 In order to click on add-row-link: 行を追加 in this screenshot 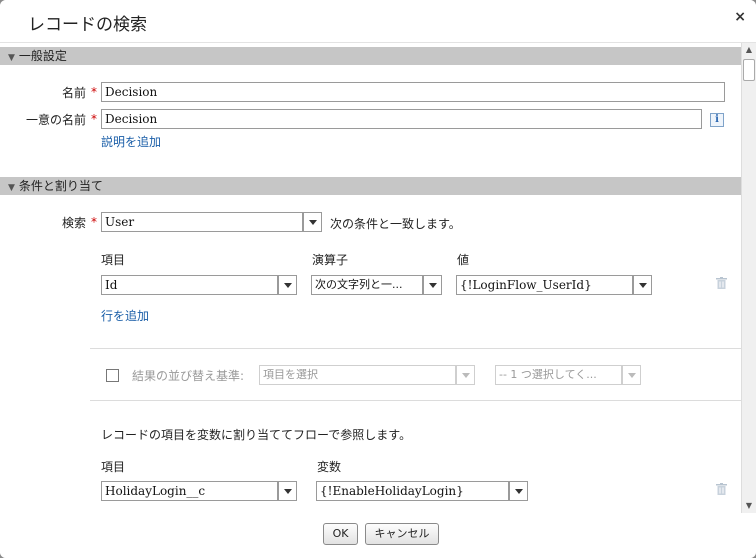, I will do `click(125, 315)`.